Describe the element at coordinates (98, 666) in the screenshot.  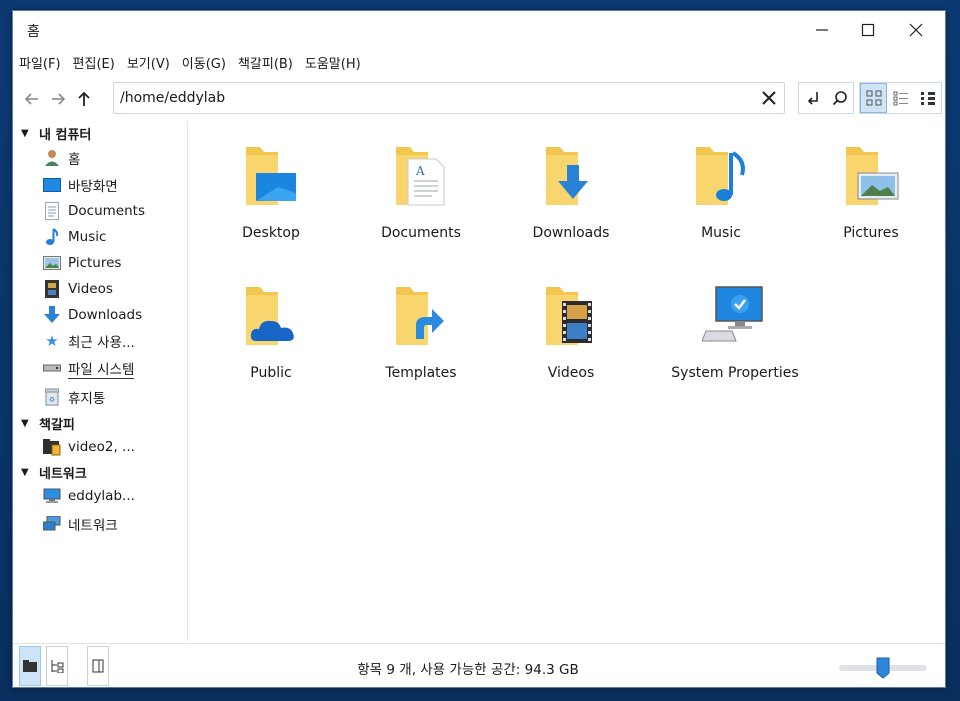
I see `close-panel-button` at that location.